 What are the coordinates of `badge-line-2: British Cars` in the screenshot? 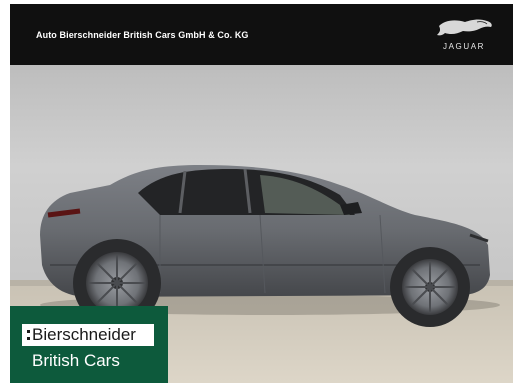 It's located at (76, 360).